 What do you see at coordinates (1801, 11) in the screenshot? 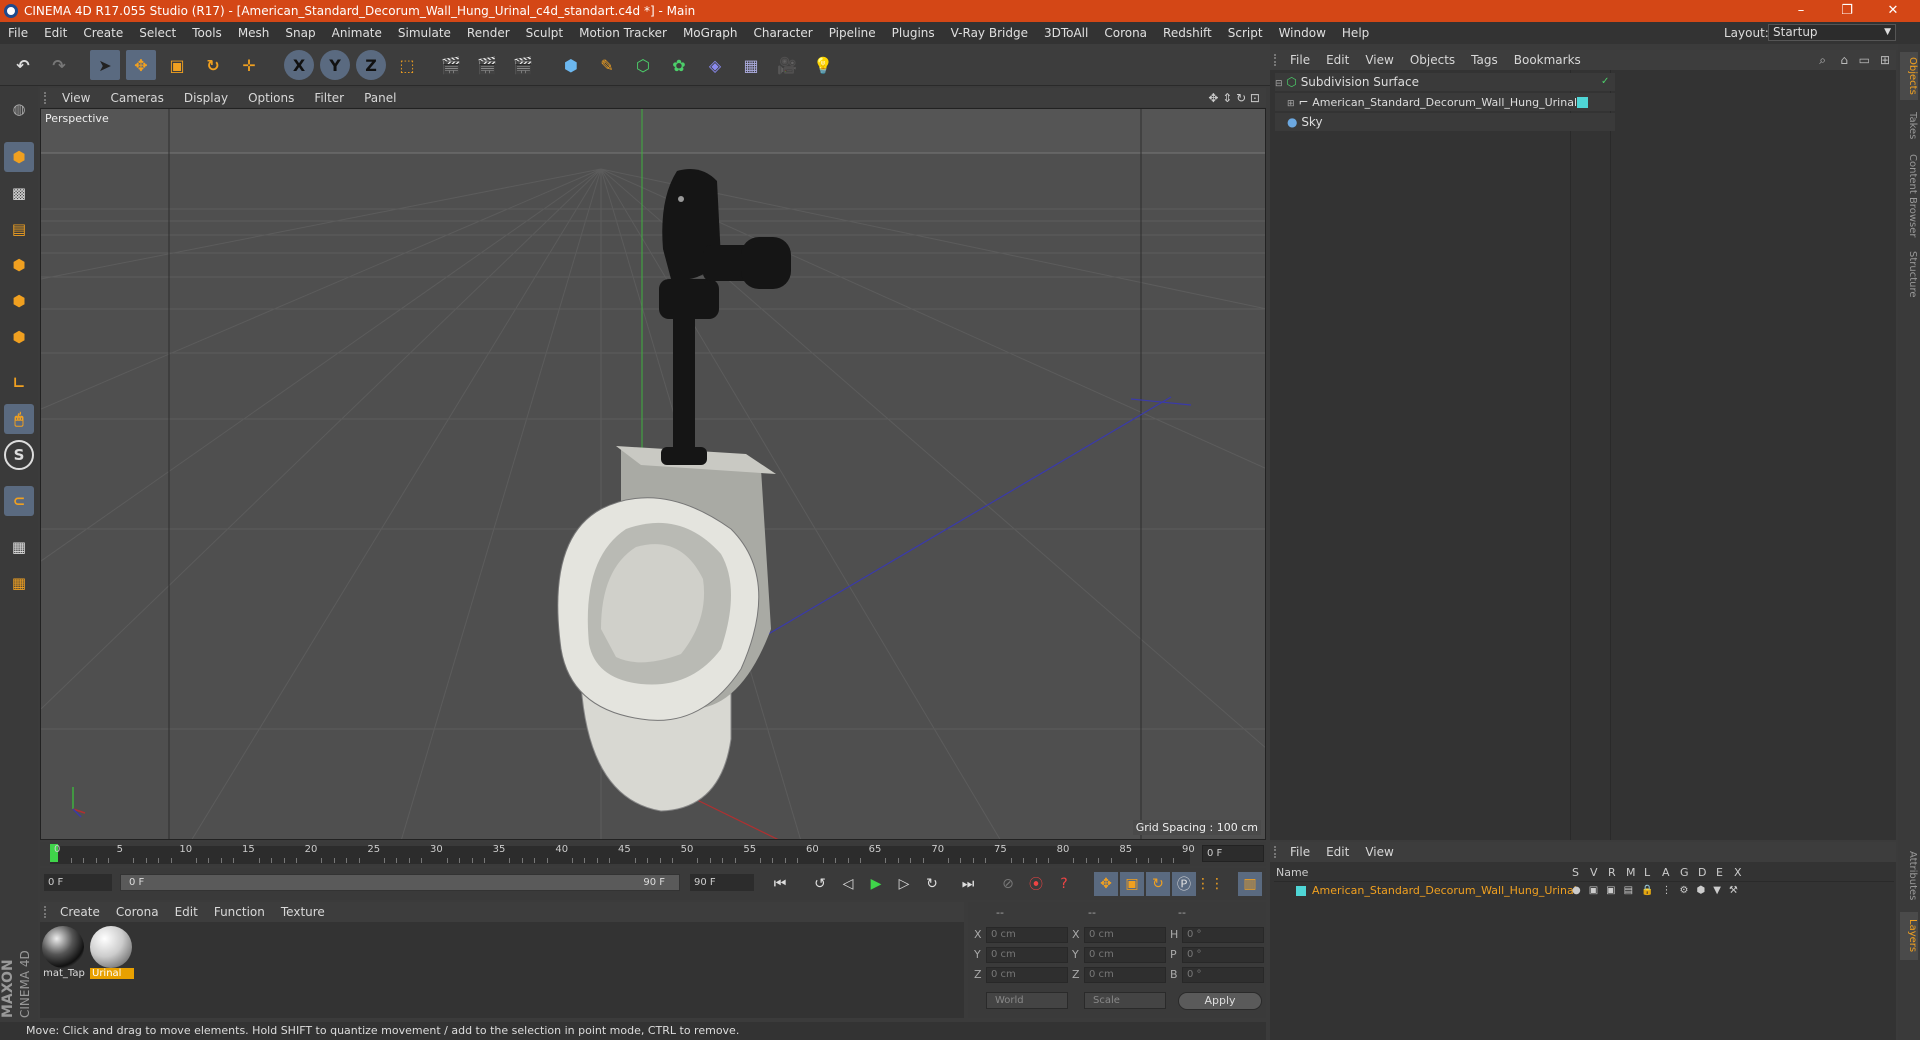
I see `minimize-button: –` at bounding box center [1801, 11].